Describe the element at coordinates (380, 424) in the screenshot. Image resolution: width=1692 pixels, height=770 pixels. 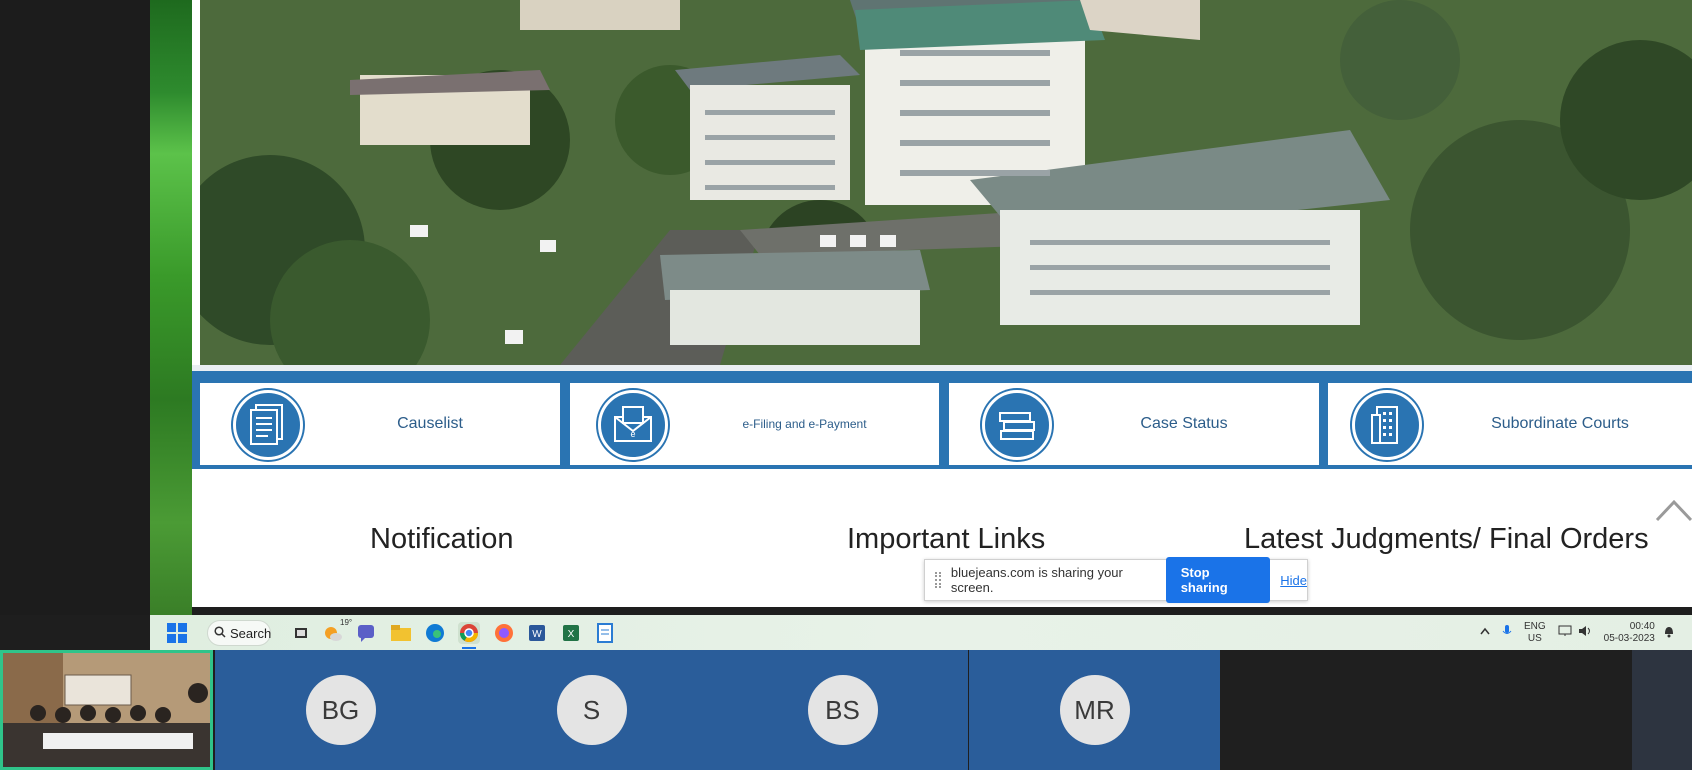
I see `tile-causelist: Causelist` at that location.